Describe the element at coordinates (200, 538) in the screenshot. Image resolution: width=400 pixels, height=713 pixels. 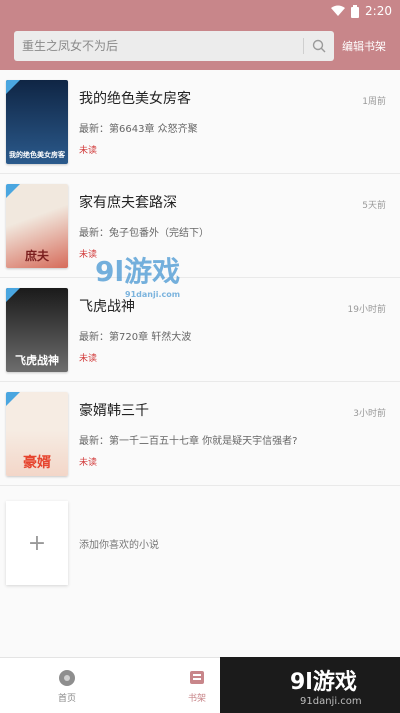
I see `add-book-row: + 添加你喜欢的小说` at that location.